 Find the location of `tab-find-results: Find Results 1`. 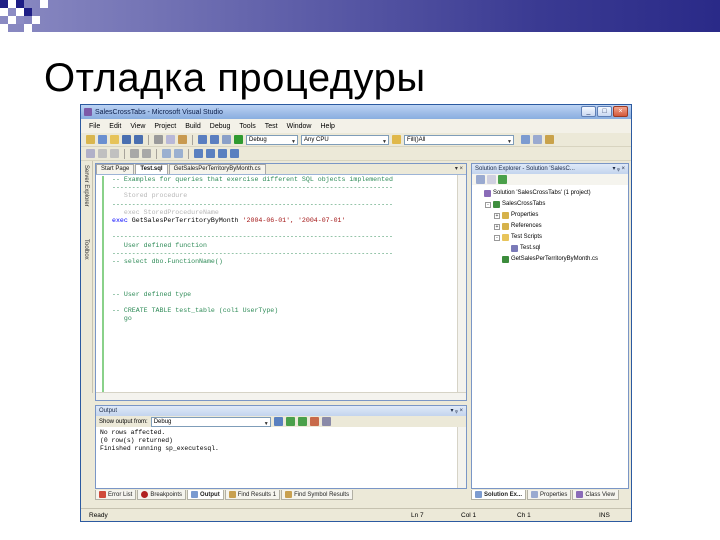

tab-find-results: Find Results 1 is located at coordinates (252, 495).